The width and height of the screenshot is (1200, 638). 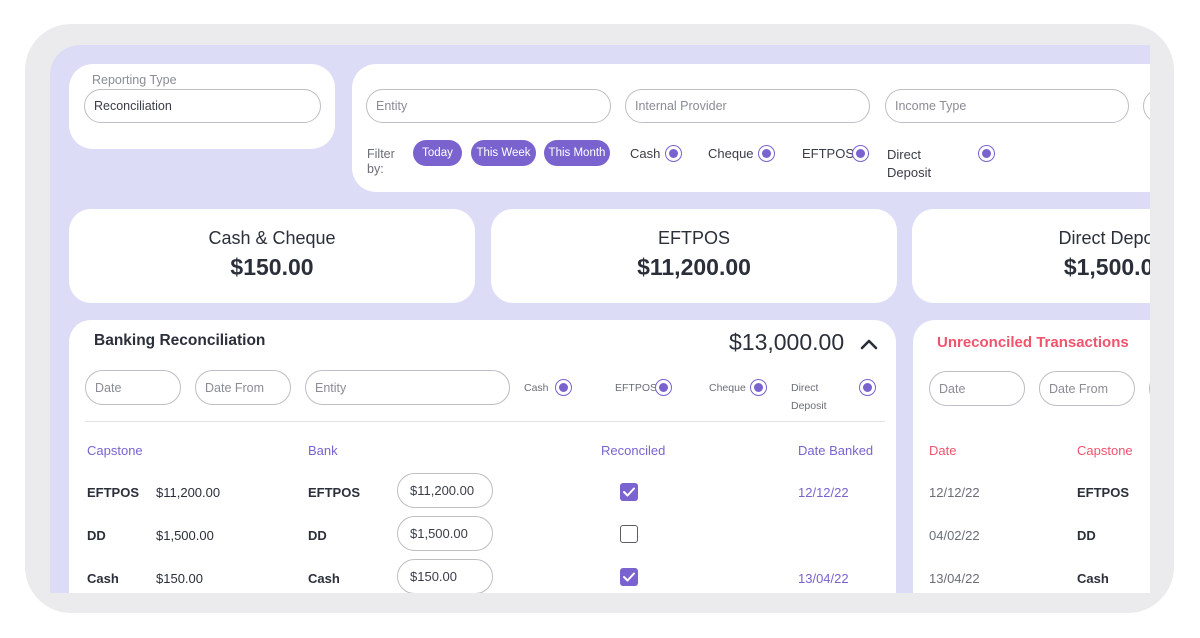 I want to click on entity-input: Entity, so click(x=407, y=387).